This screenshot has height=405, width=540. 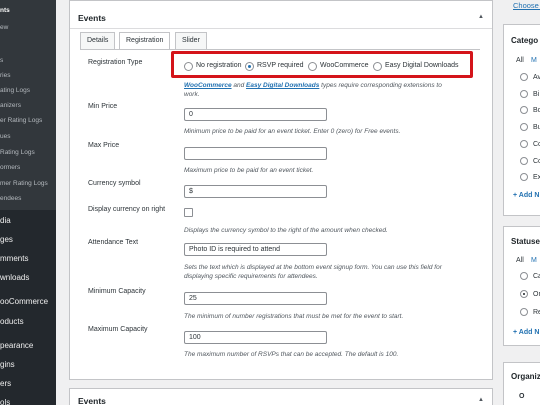 I want to click on max-capacity-label: Maximum Capacity, so click(x=118, y=329).